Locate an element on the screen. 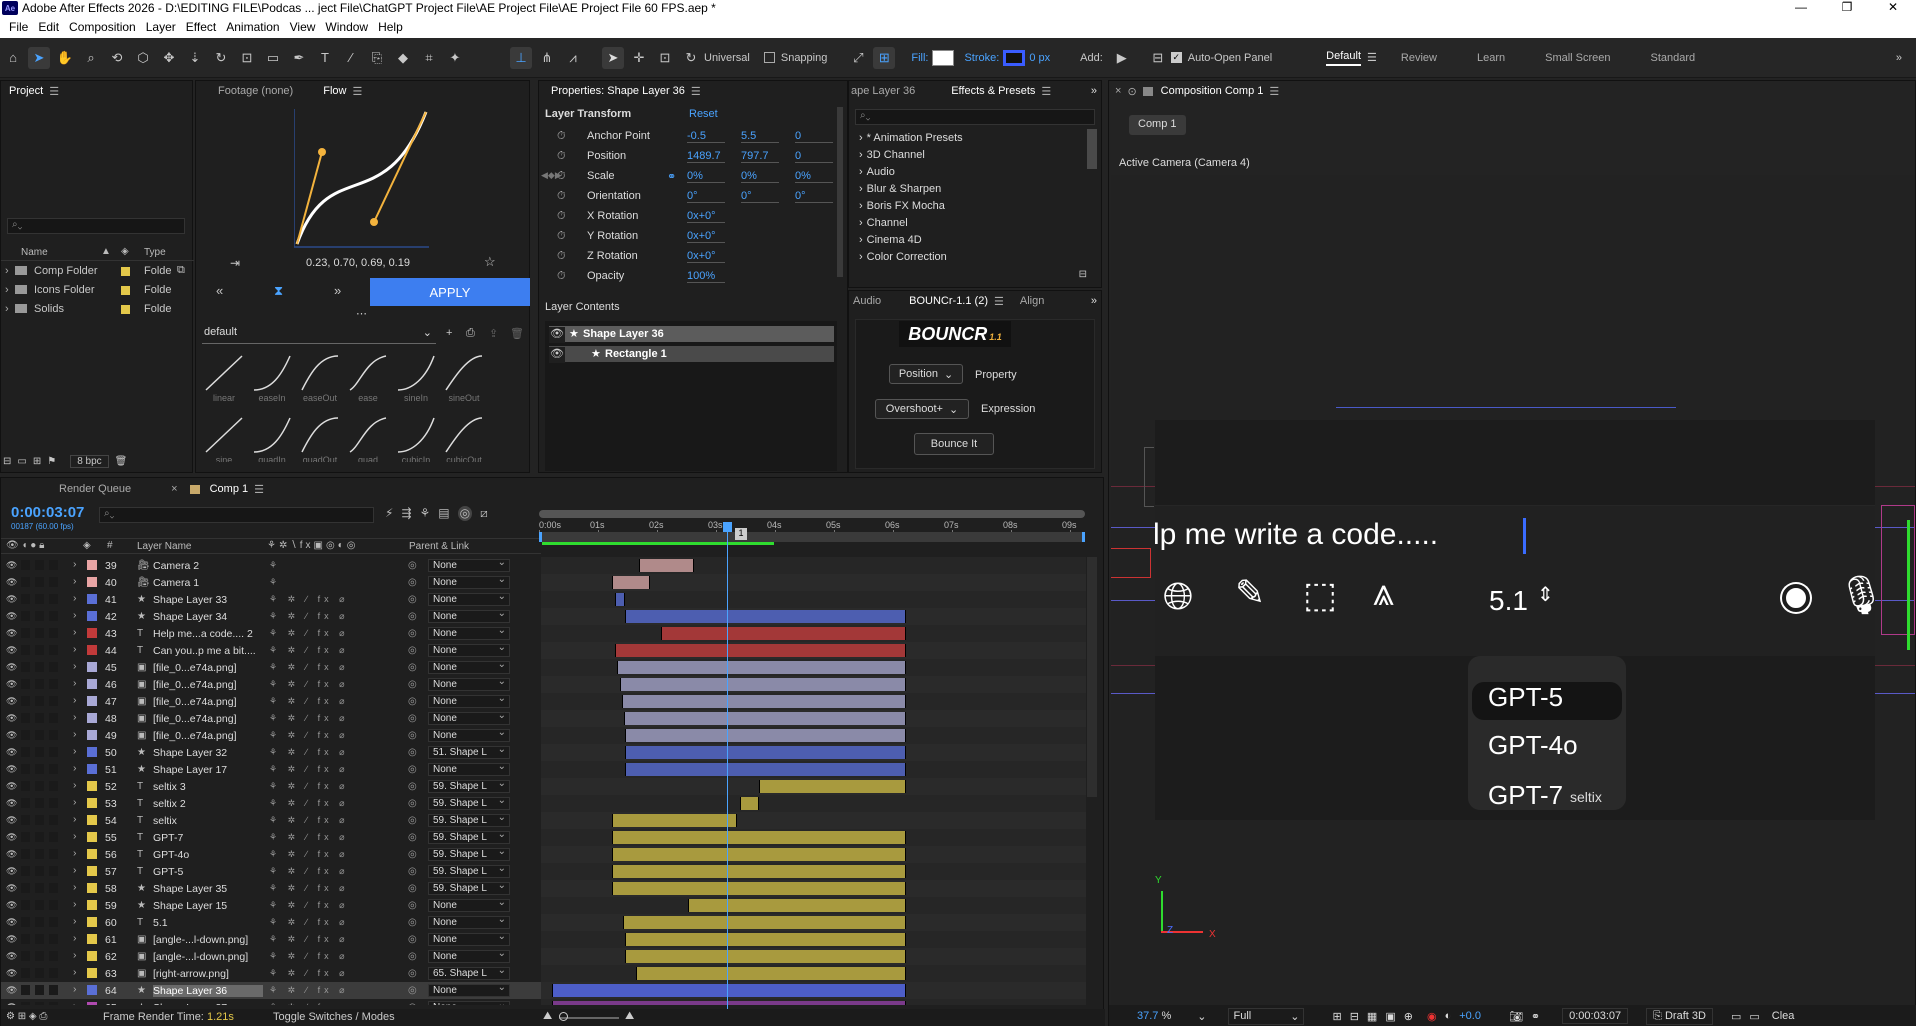 This screenshot has width=1916, height=1026. tab-align: Align is located at coordinates (1032, 301).